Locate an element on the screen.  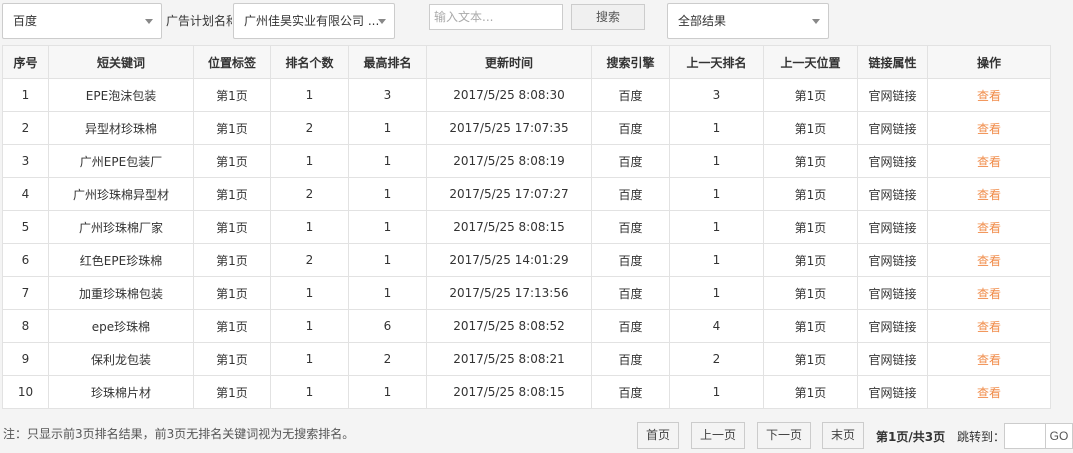
cell-index: 9 is located at coordinates (25, 359).